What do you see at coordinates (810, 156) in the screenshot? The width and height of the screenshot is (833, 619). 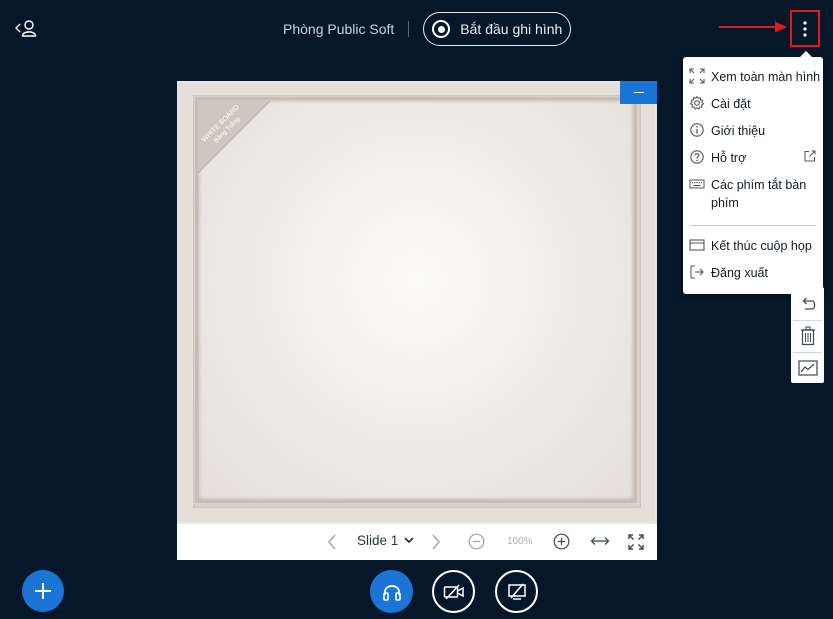 I see `external-link-icon` at bounding box center [810, 156].